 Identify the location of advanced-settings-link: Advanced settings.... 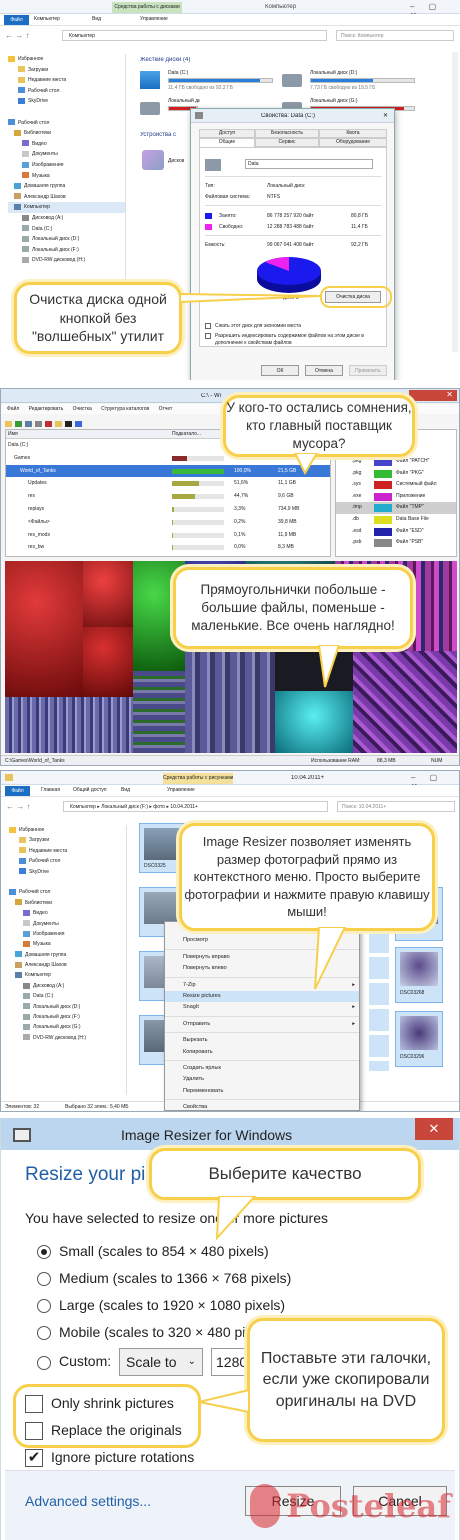
(88, 1501).